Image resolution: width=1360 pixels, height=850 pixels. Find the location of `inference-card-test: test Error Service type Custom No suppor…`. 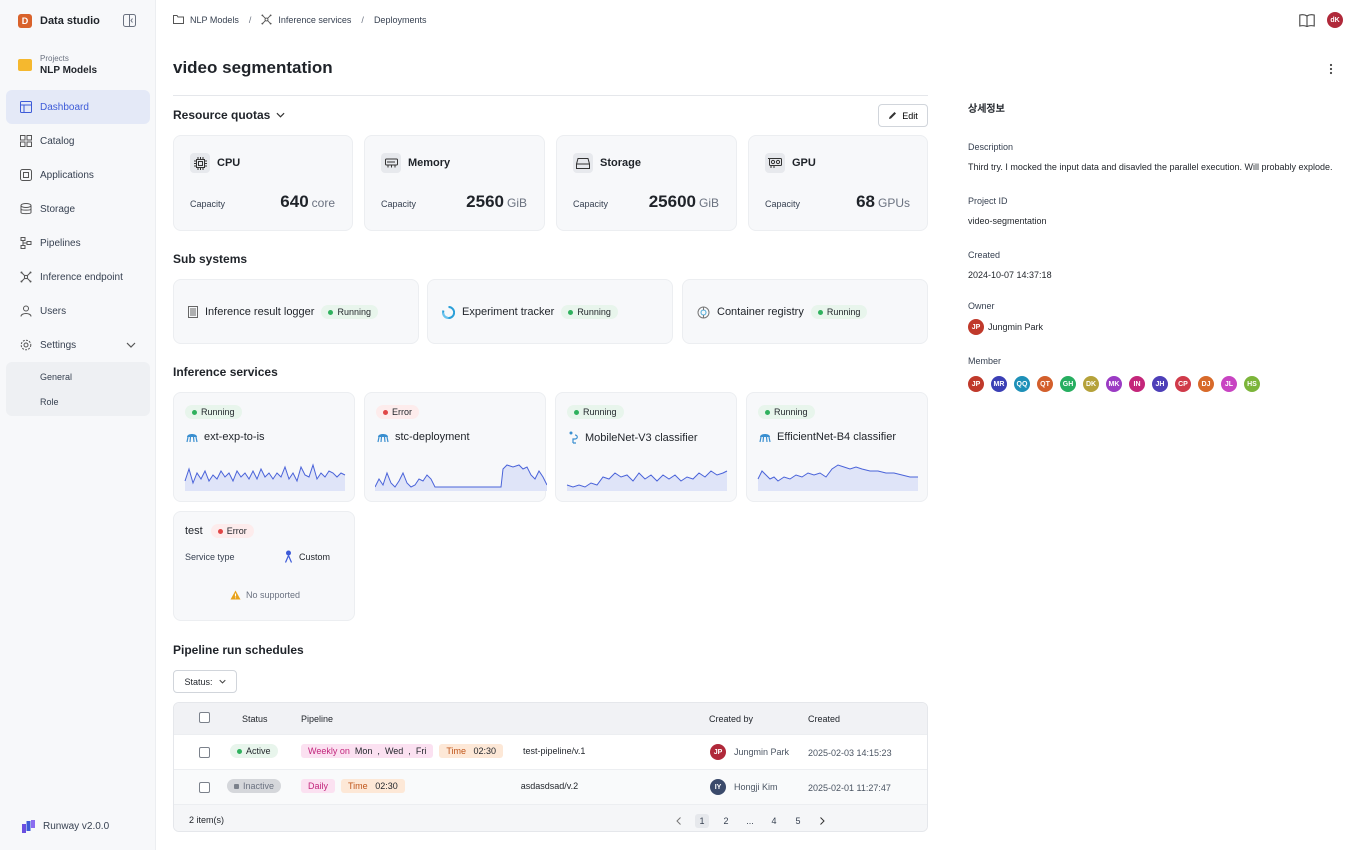

inference-card-test: test Error Service type Custom No suppor… is located at coordinates (264, 566).